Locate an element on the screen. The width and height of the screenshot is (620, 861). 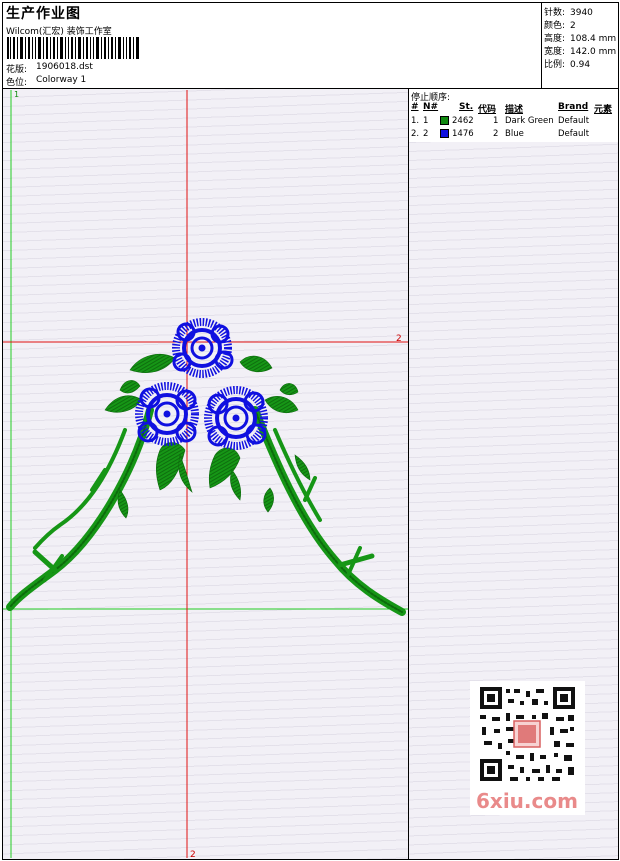
flower-left is located at coordinates (167, 414).